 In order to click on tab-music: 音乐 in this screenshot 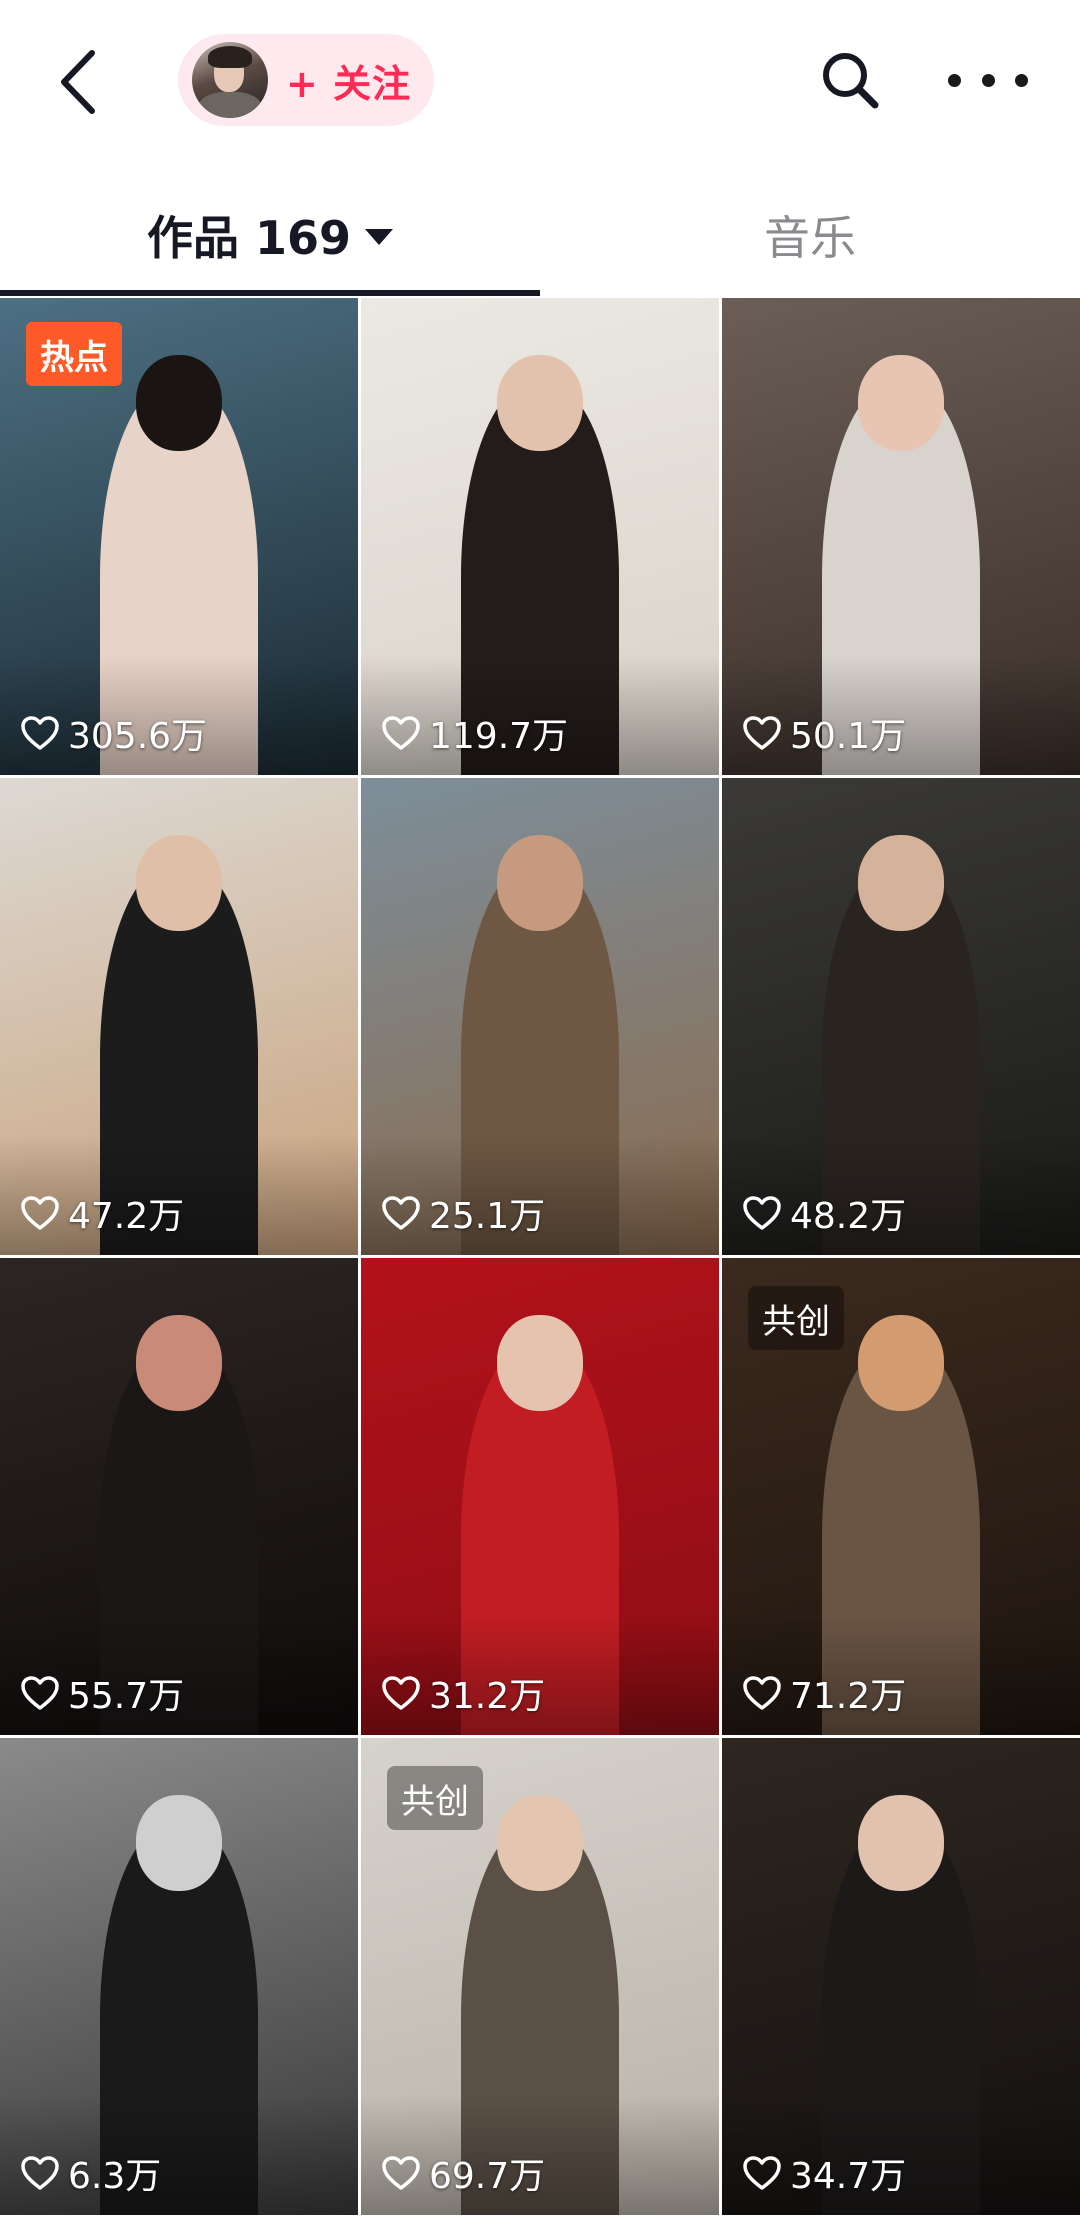, I will do `click(810, 235)`.